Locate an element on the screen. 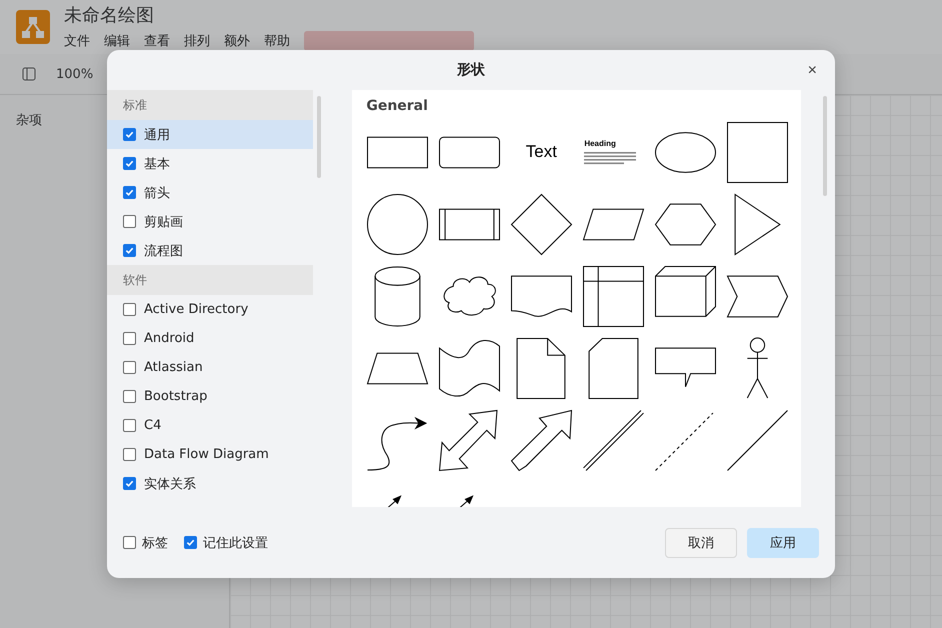 This screenshot has height=628, width=942. library-row: Atlassian is located at coordinates (210, 367).